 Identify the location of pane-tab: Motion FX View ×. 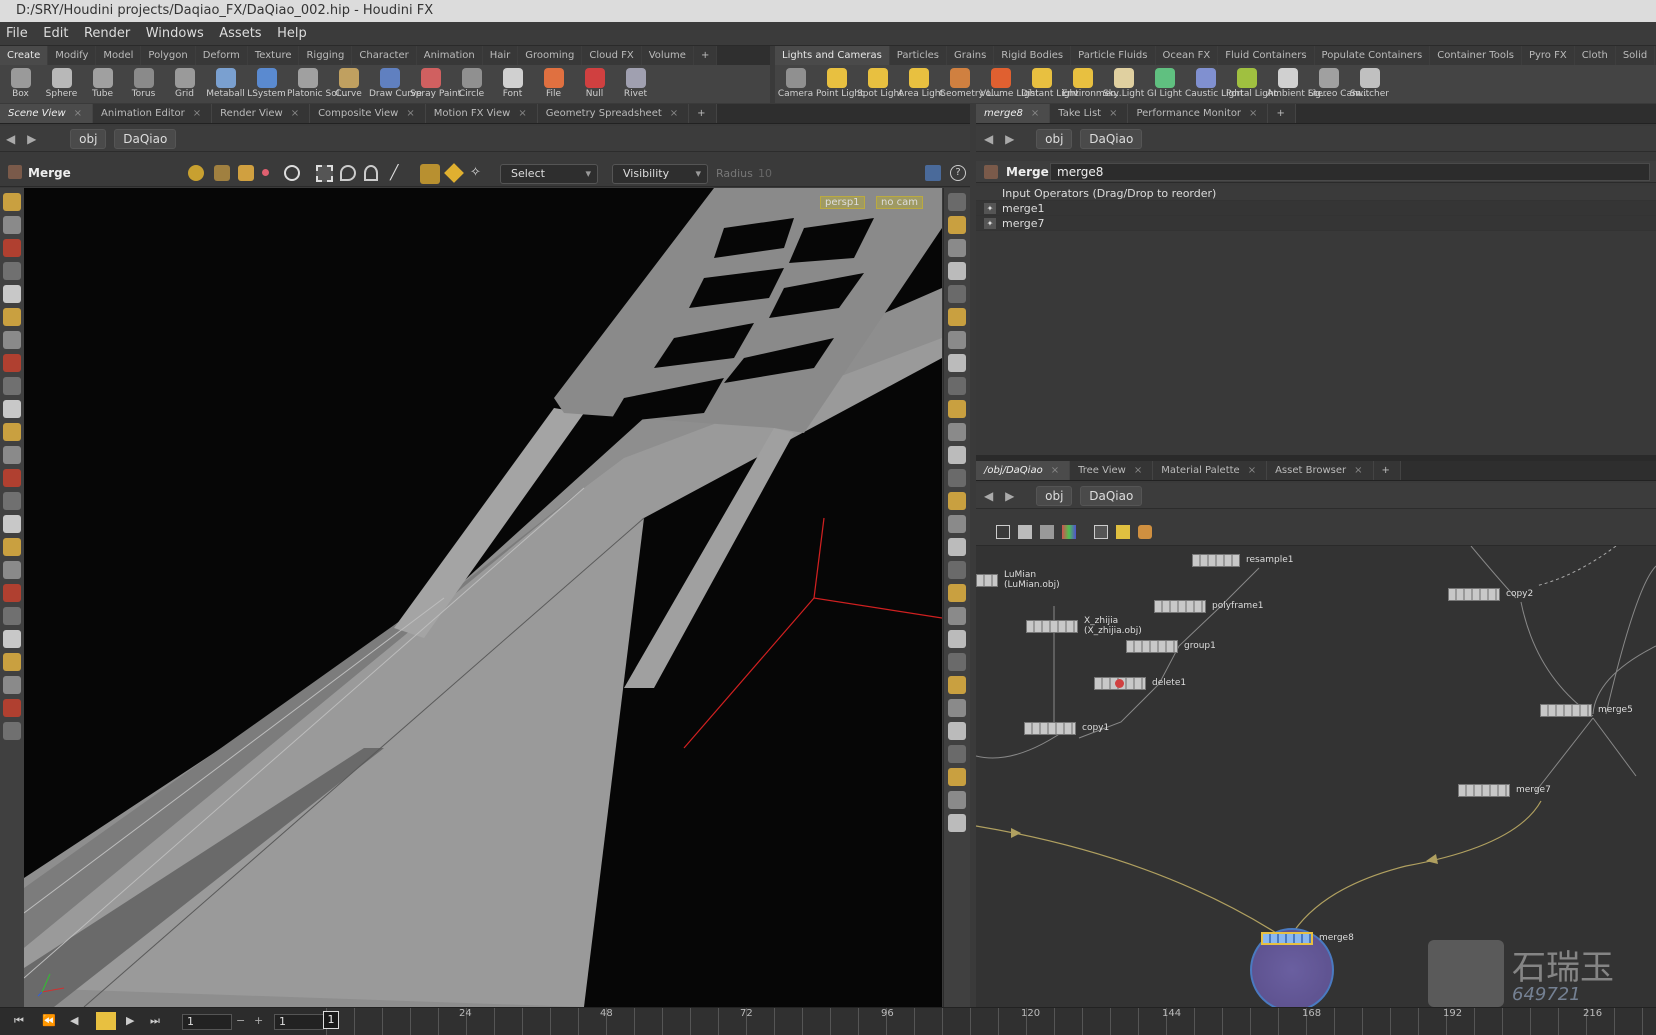
(481, 113).